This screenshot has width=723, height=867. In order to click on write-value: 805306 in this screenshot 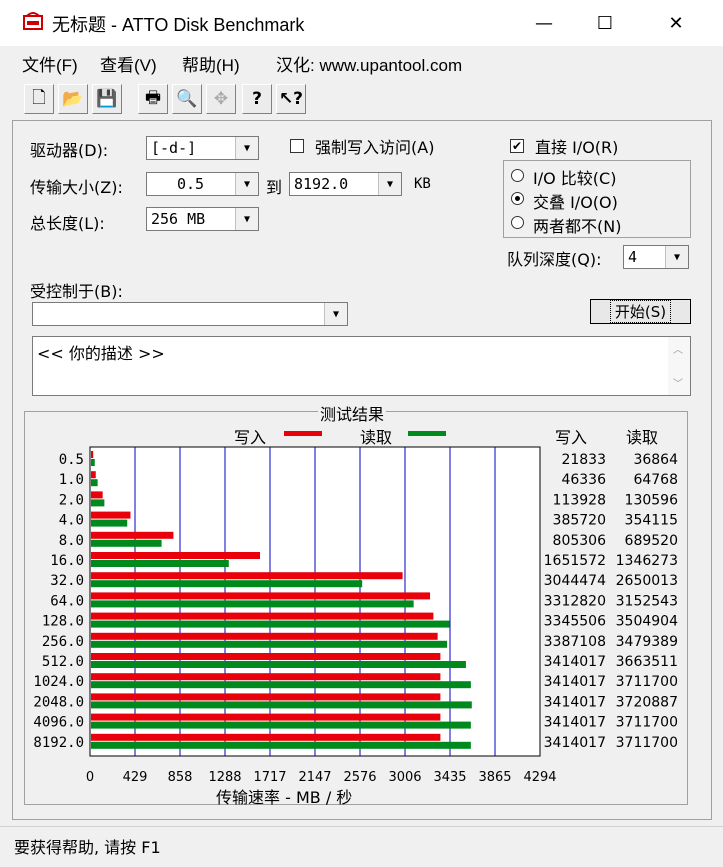, I will do `click(580, 541)`.